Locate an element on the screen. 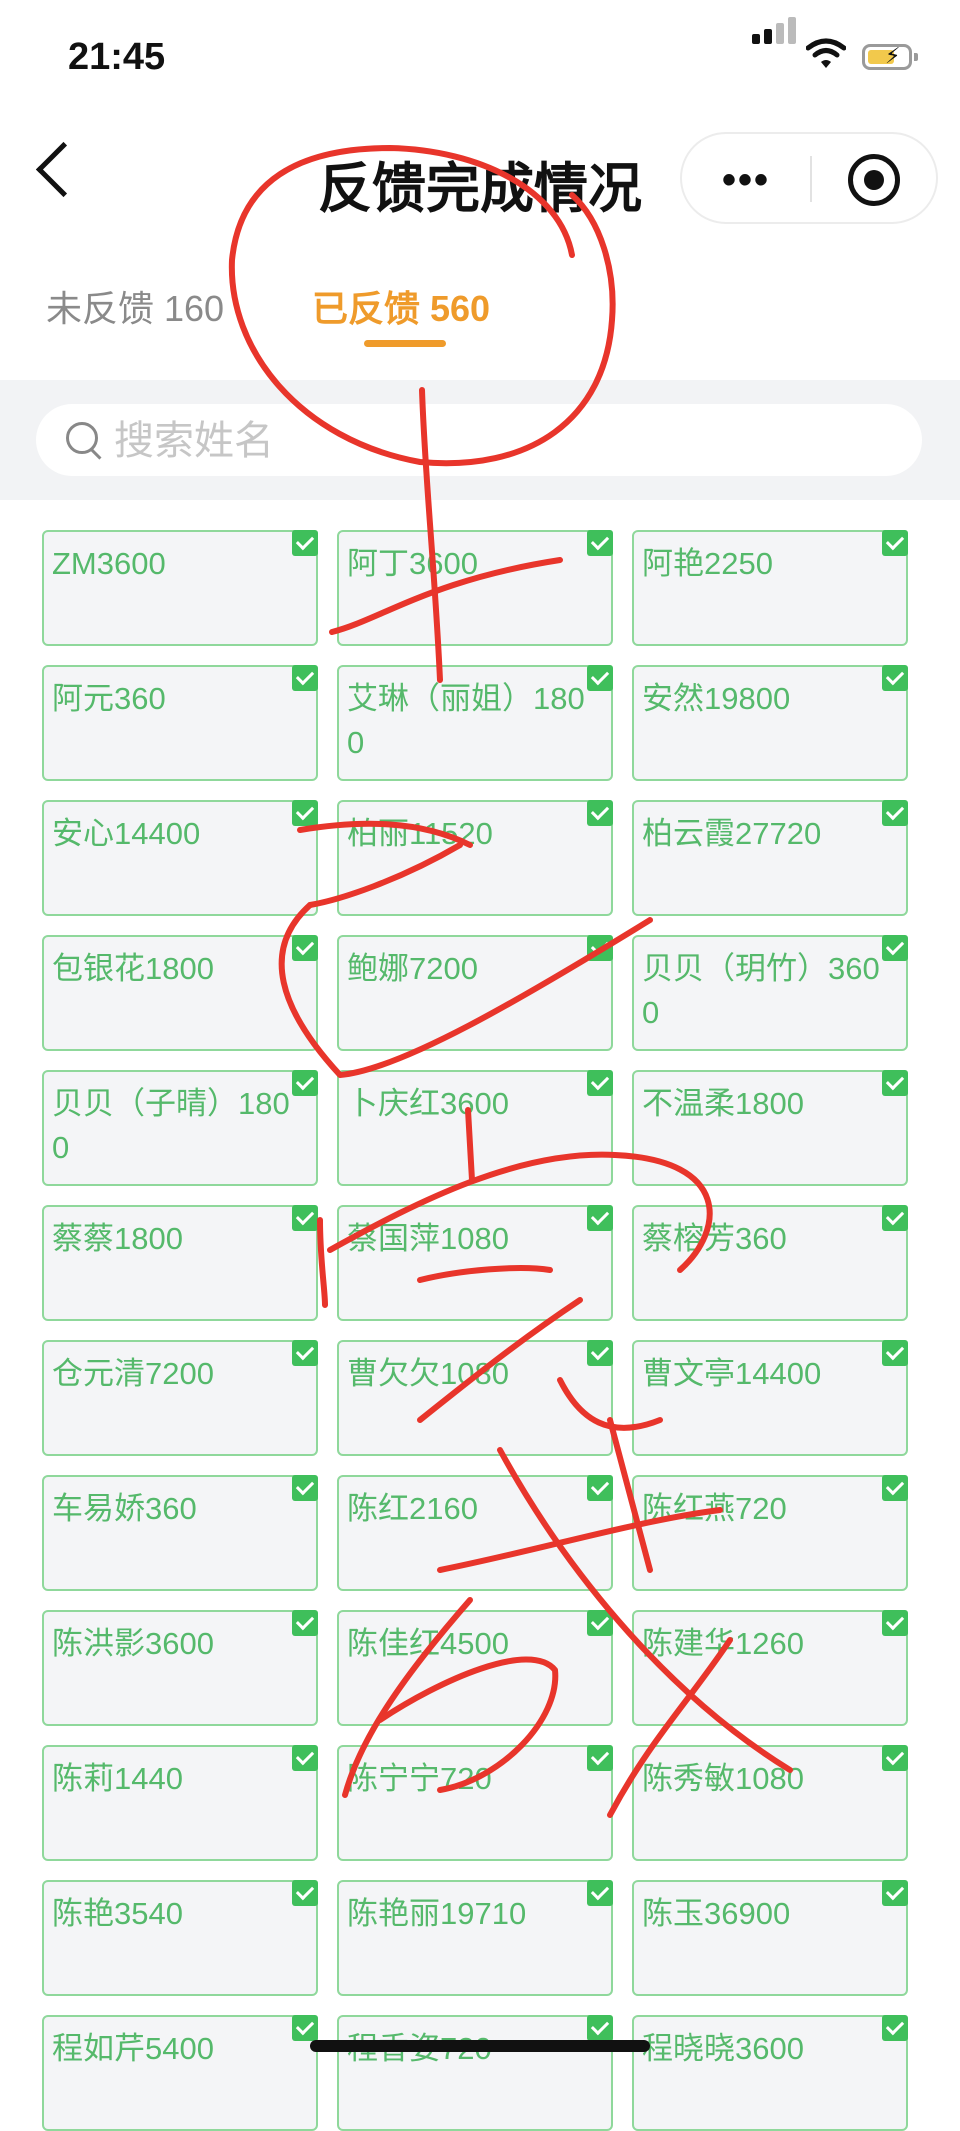  search-area is located at coordinates (480, 440).